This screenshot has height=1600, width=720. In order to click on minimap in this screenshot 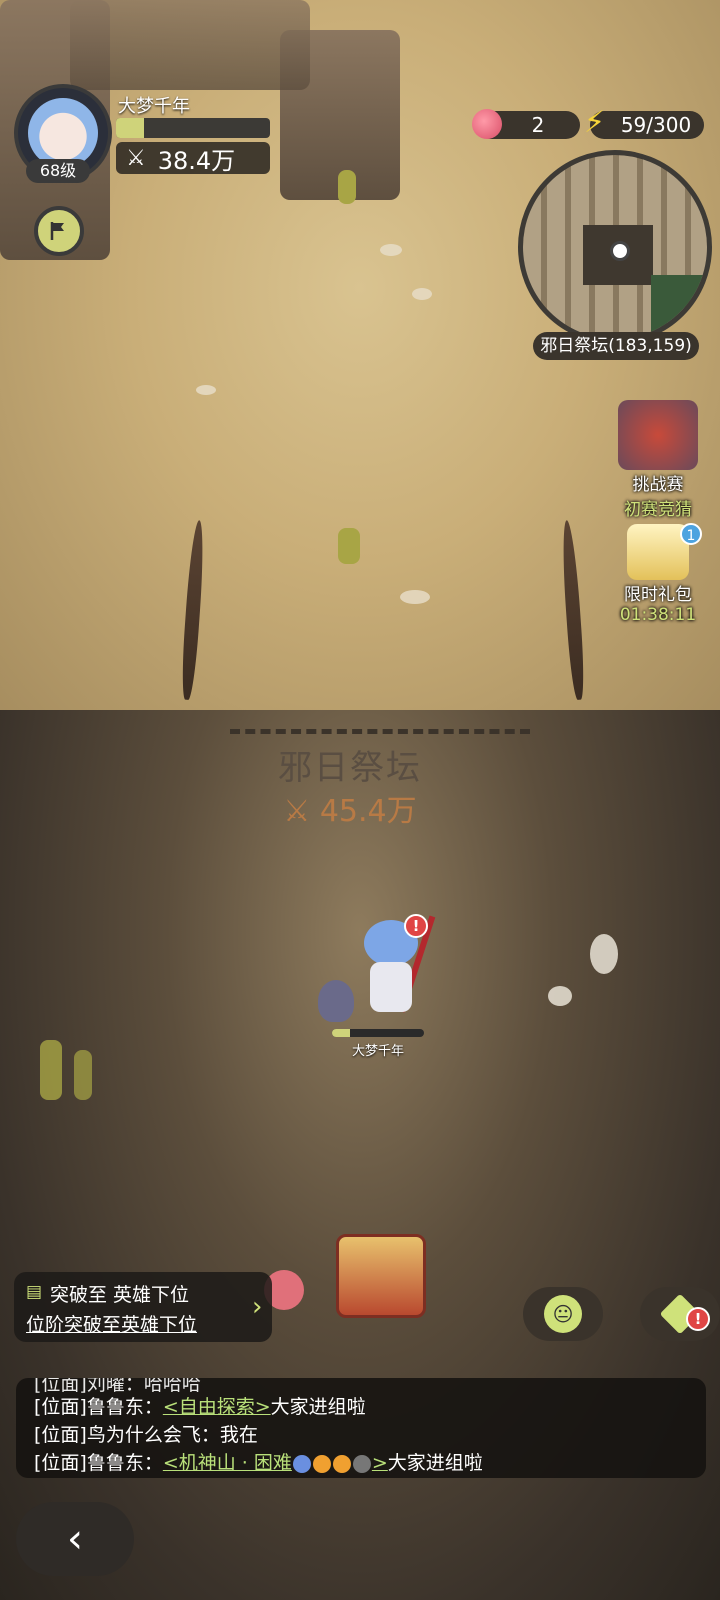, I will do `click(615, 247)`.